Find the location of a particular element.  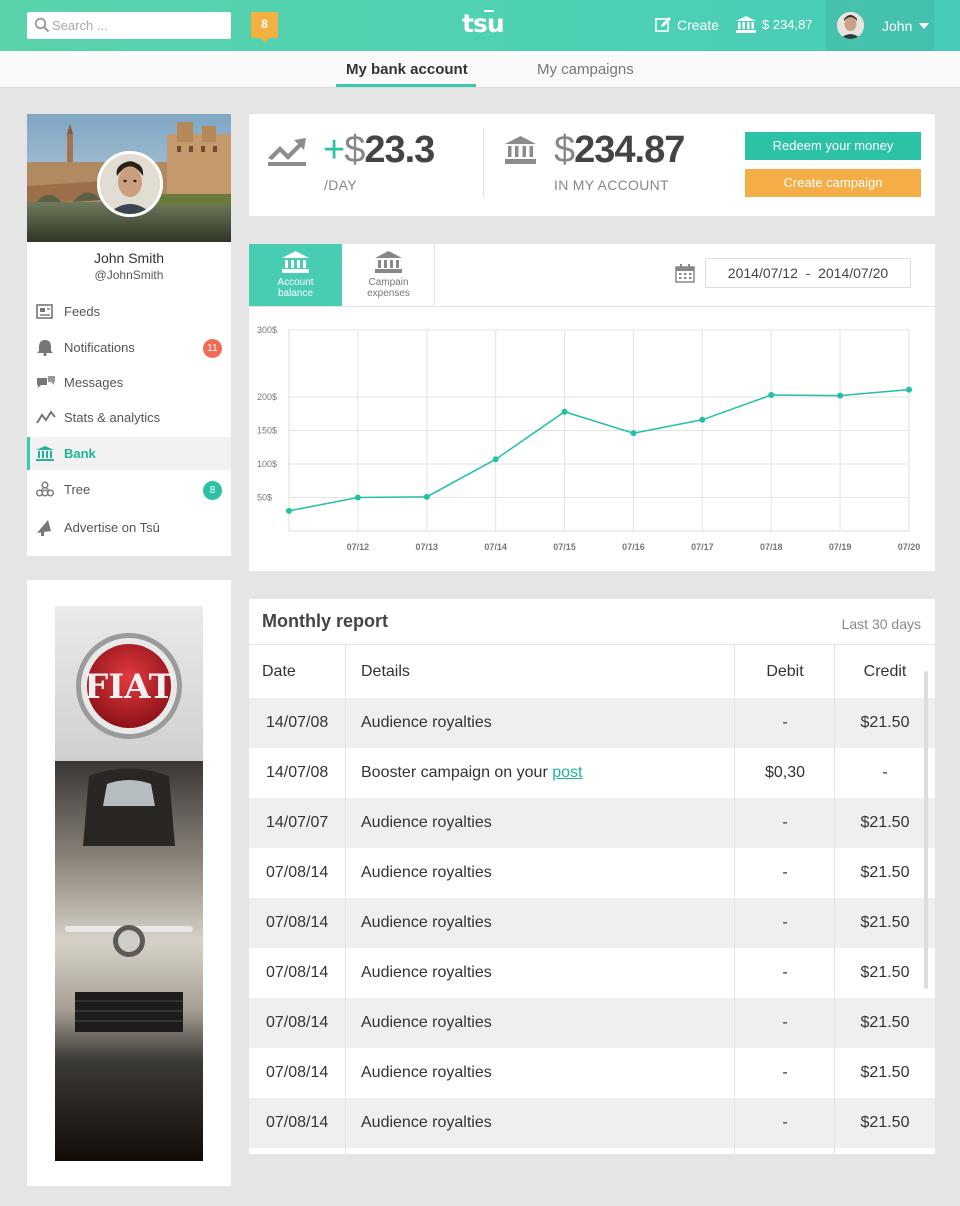

daily-label: /DAY is located at coordinates (340, 185).